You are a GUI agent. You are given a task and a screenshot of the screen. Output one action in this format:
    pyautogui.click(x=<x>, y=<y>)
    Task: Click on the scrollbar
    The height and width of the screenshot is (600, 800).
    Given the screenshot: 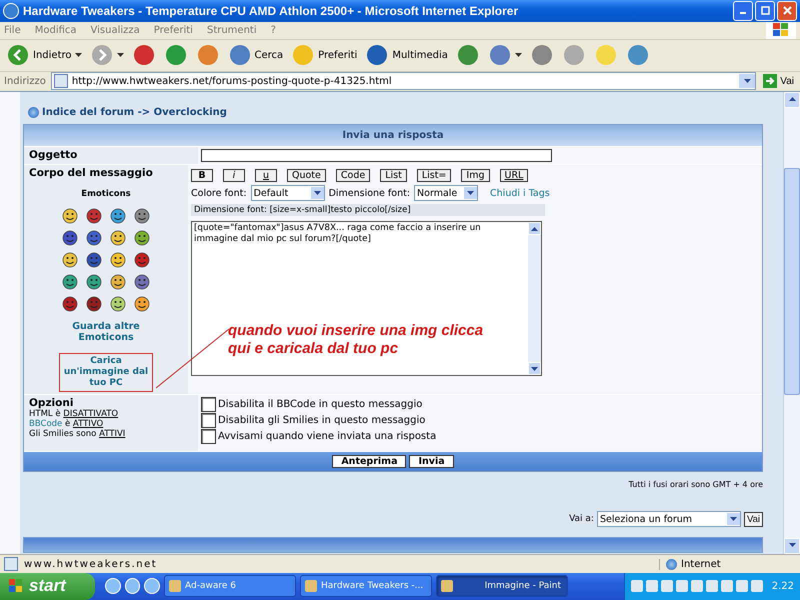 What is the action you would take?
    pyautogui.click(x=791, y=323)
    